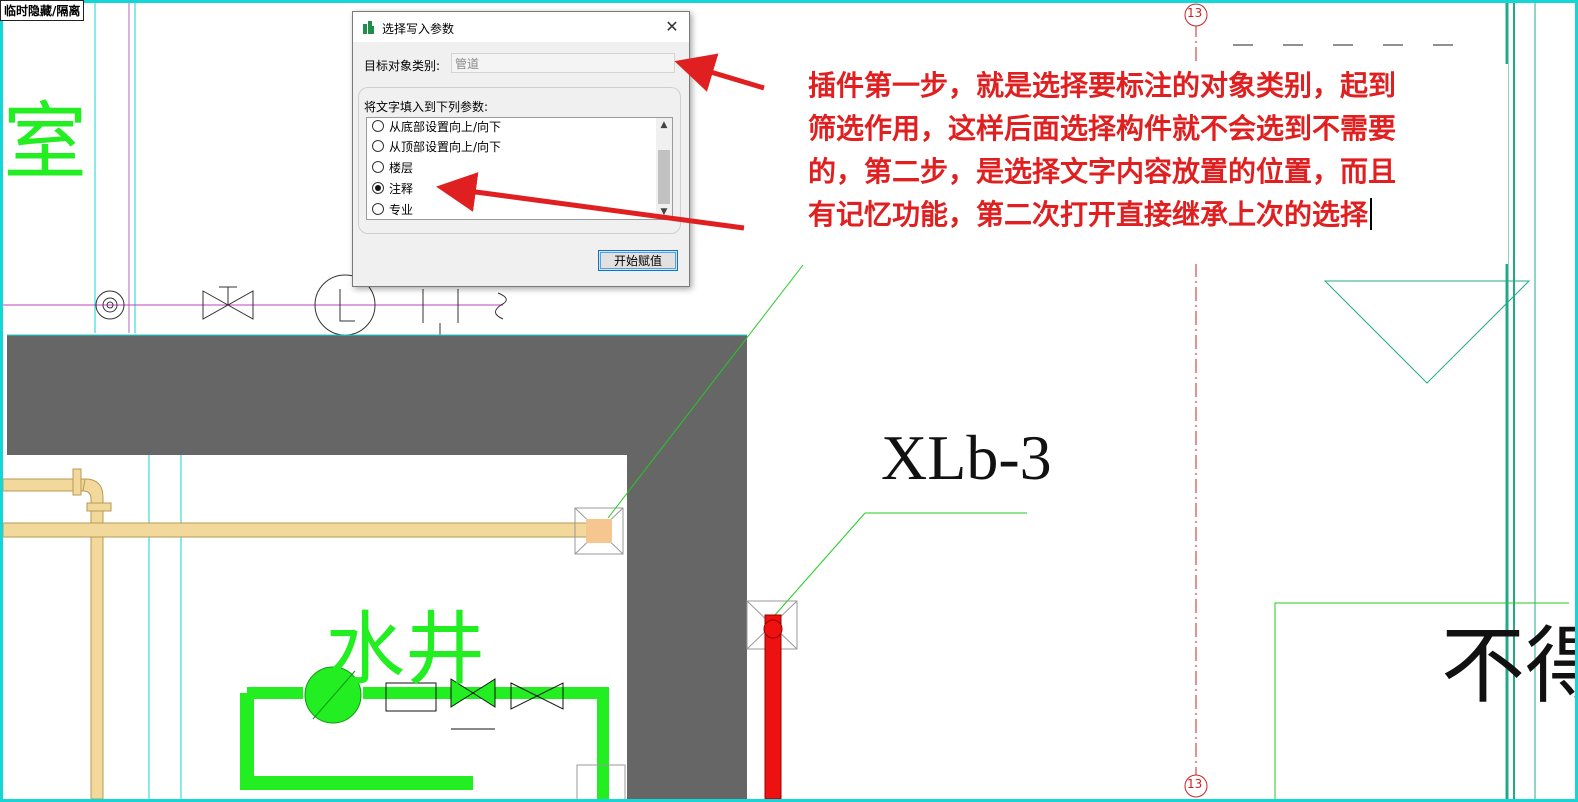  Describe the element at coordinates (719, 72) in the screenshot. I see `arrow-to-target` at that location.